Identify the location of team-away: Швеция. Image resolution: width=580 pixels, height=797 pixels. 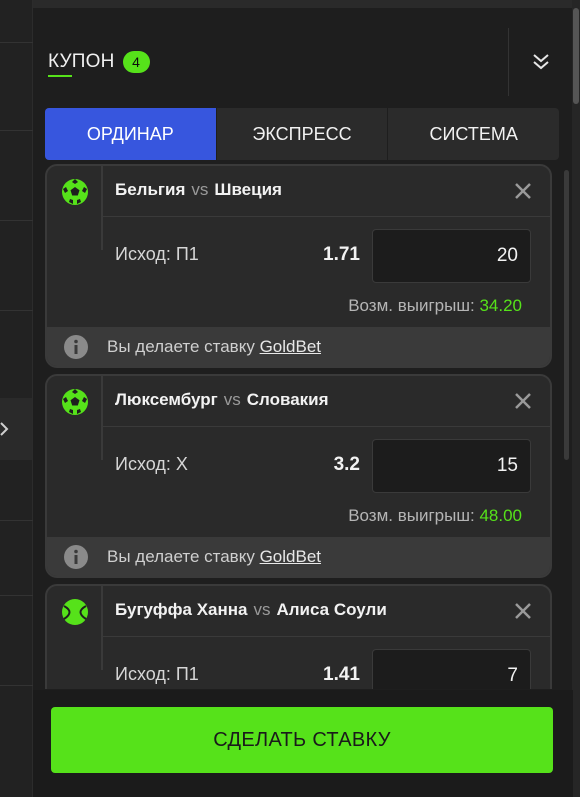
(248, 189).